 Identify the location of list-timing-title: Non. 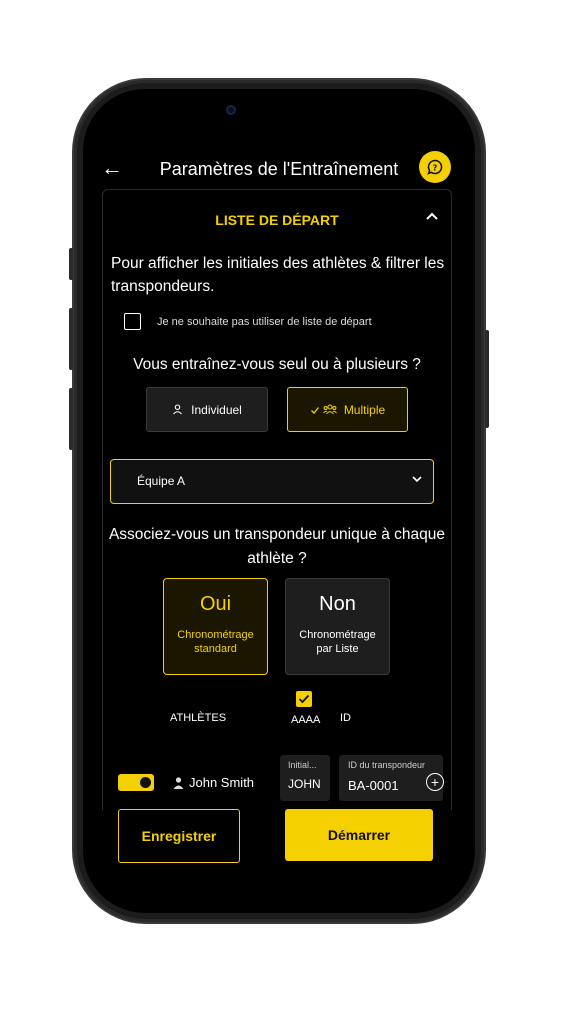
(337, 604).